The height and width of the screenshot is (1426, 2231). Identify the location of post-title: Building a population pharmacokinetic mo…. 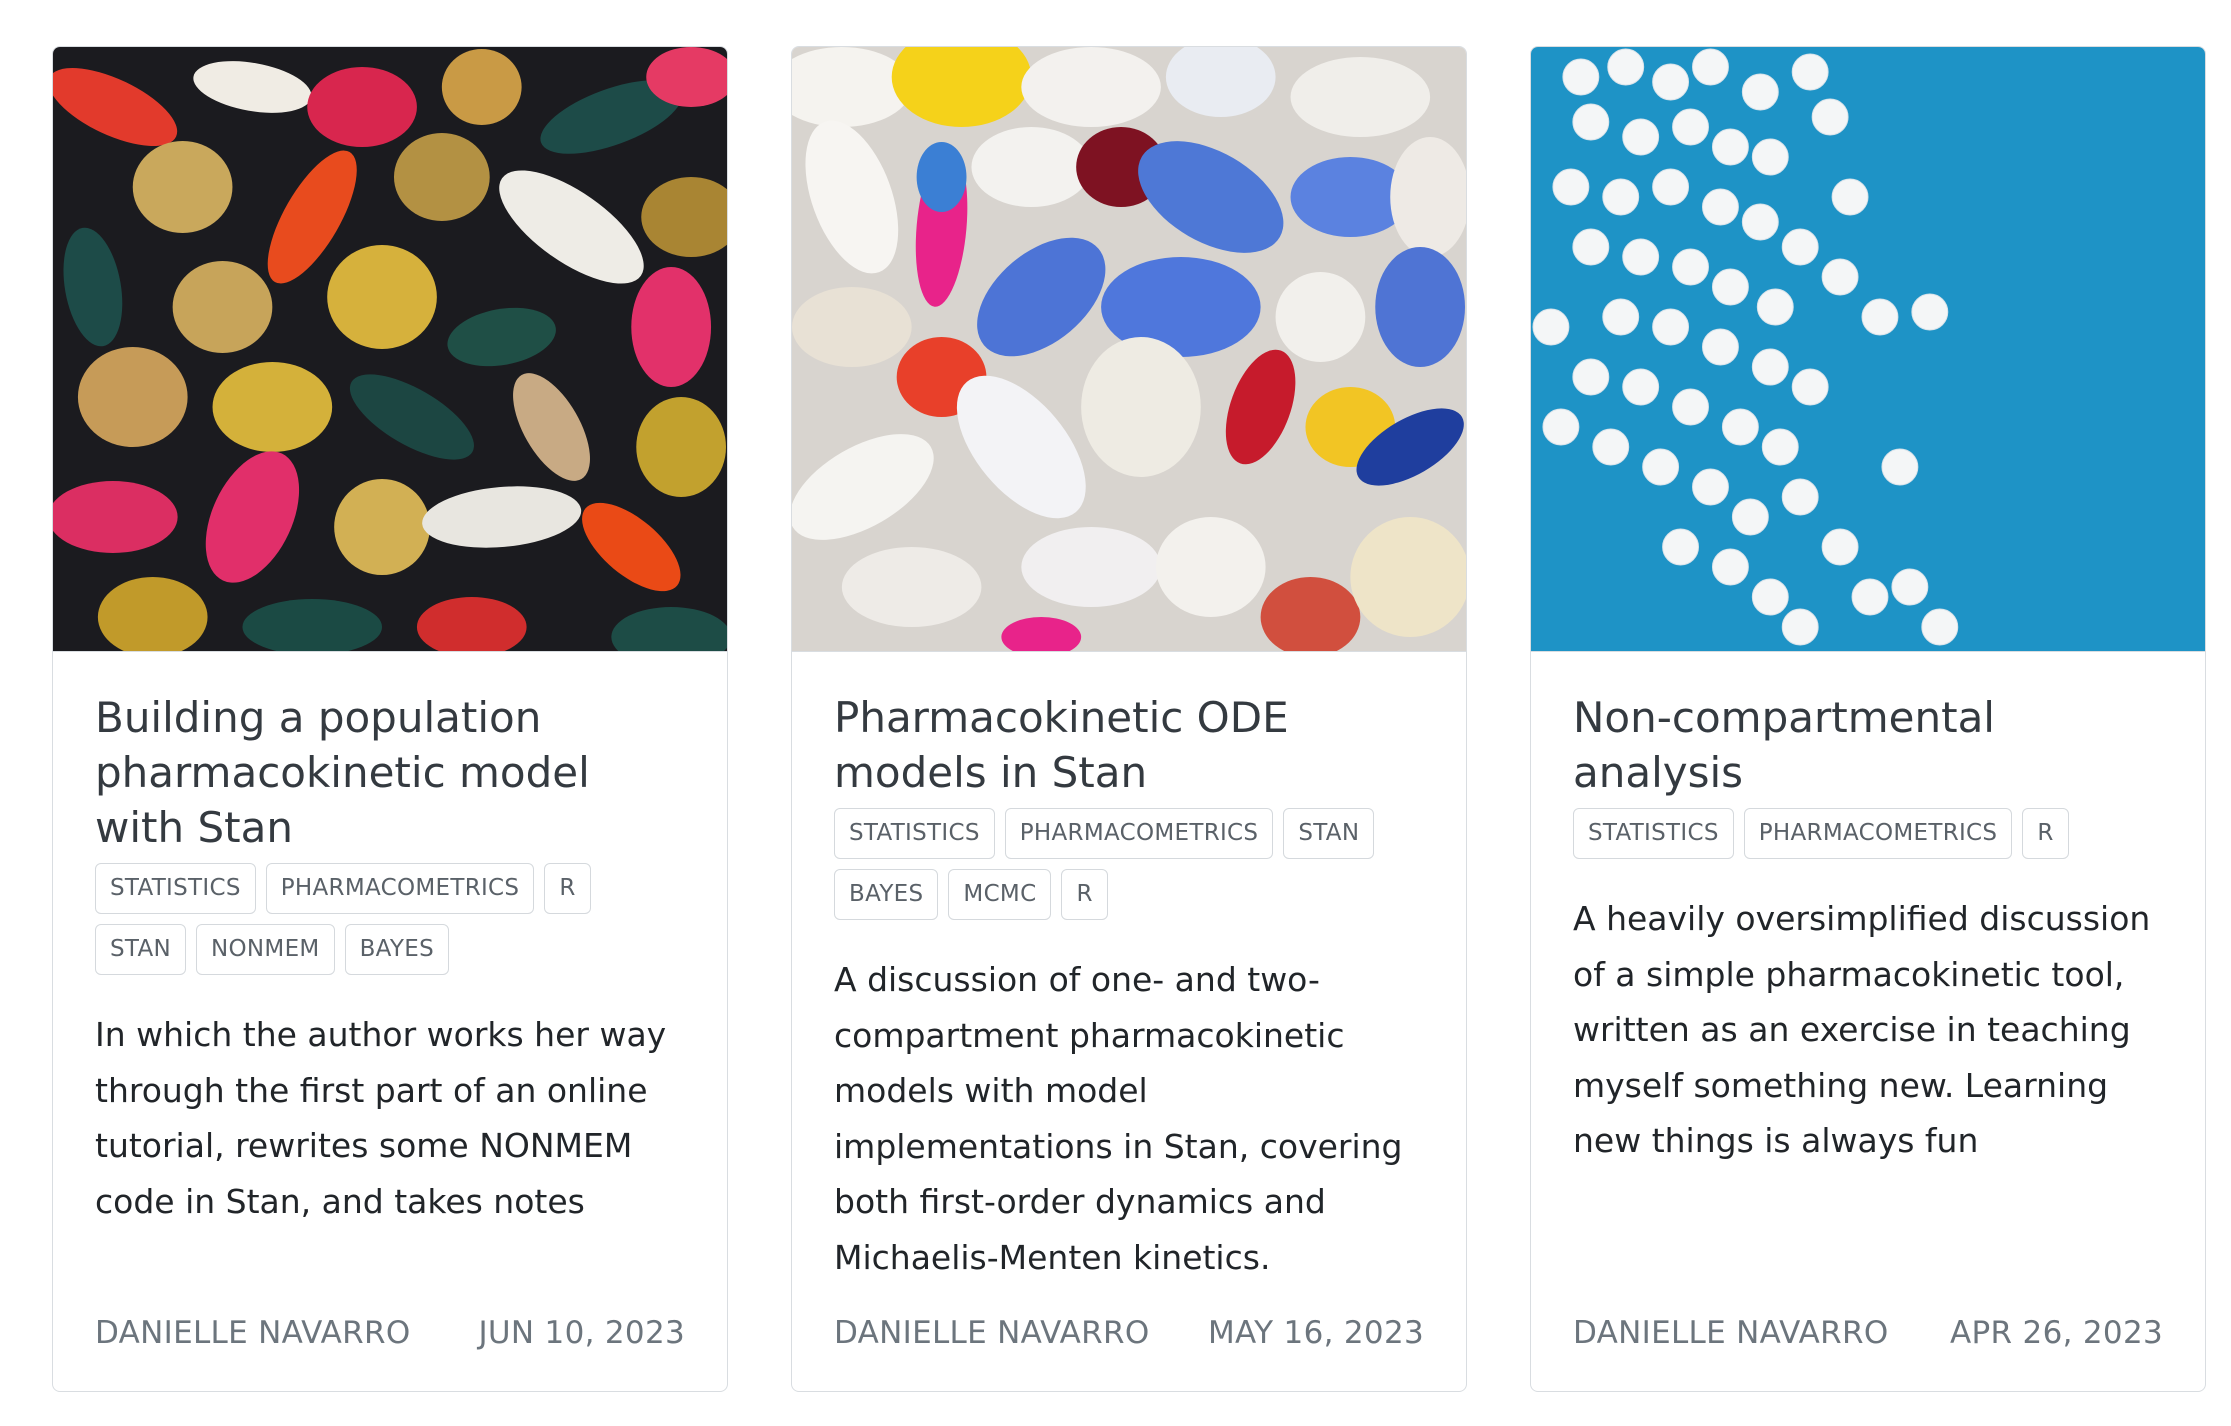
(390, 772).